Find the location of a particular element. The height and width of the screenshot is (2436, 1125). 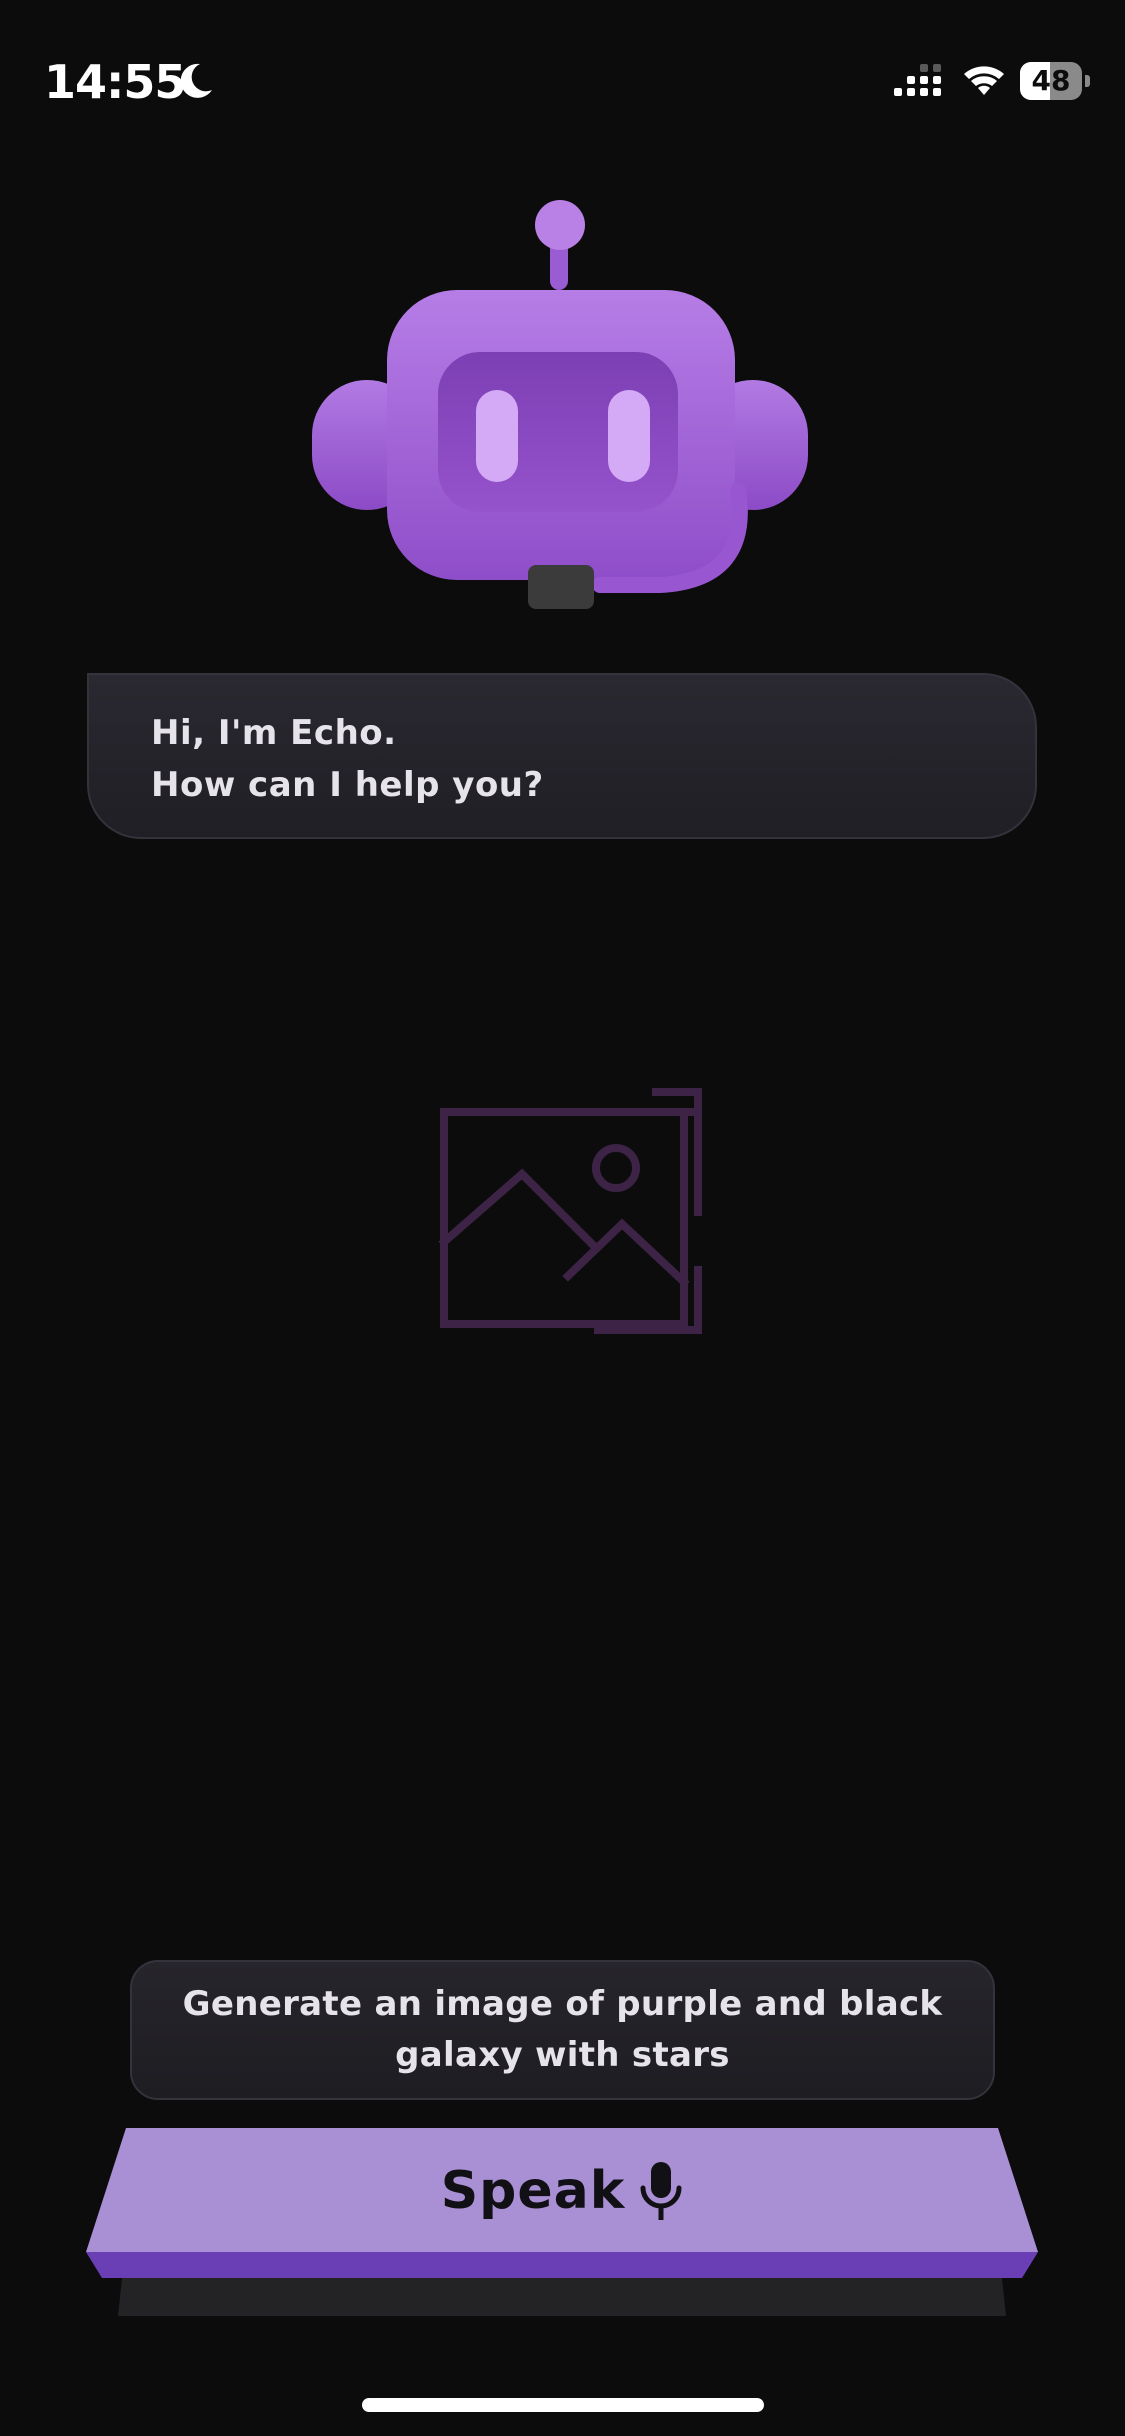

greeting-line-2: How can I help you? is located at coordinates (347, 785).